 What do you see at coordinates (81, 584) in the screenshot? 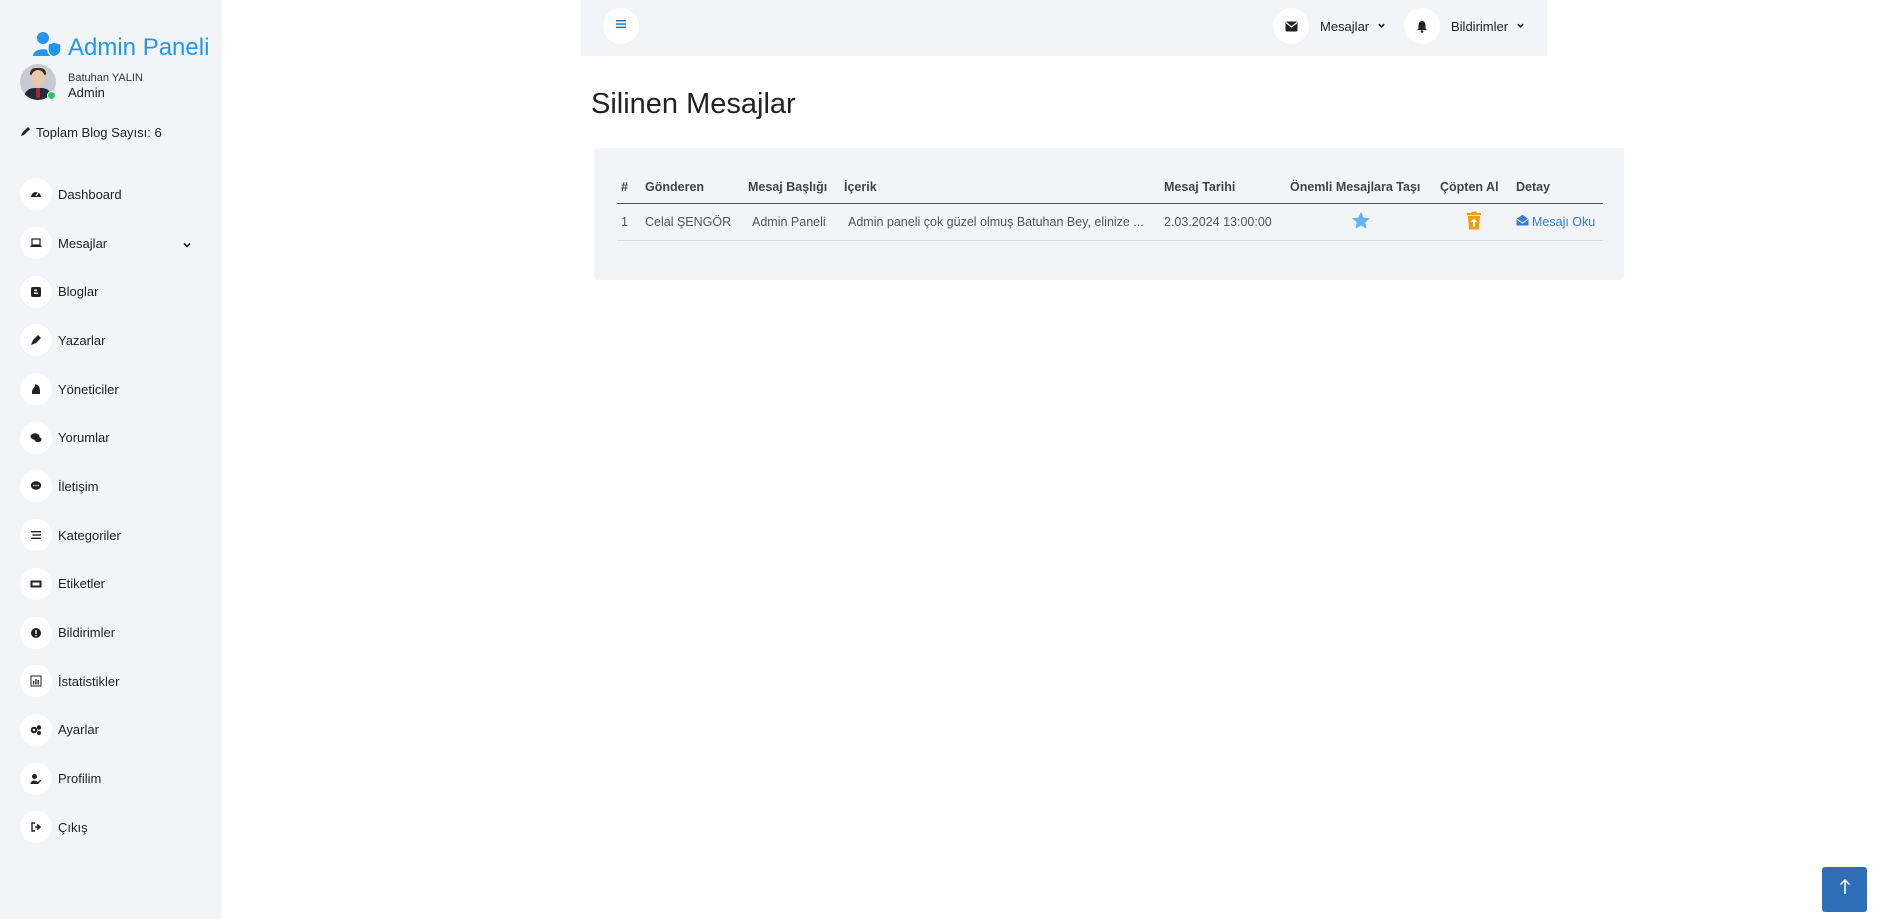
I see `sidebar-item-label: Etiketler` at bounding box center [81, 584].